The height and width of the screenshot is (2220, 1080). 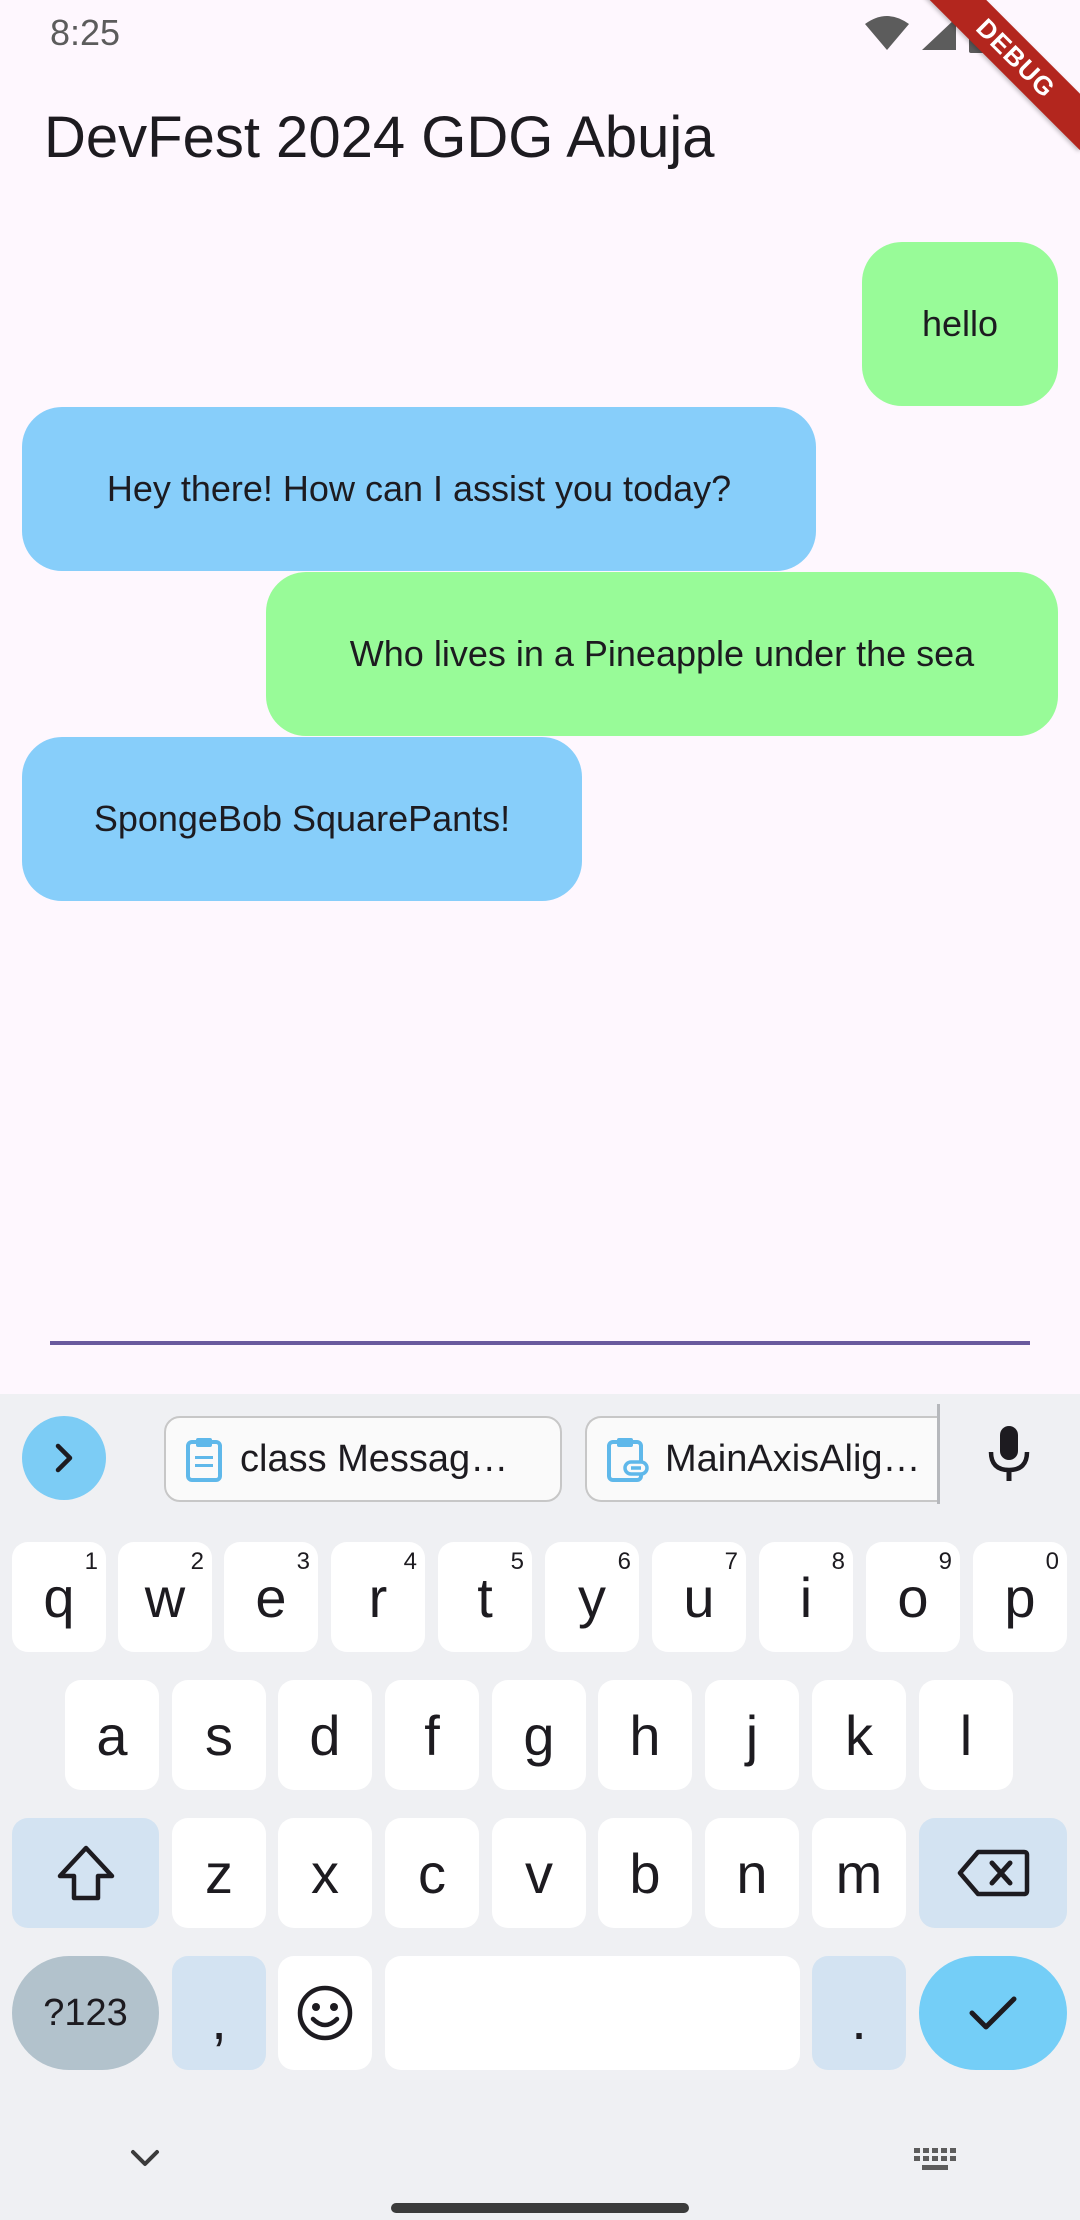 What do you see at coordinates (204, 1460) in the screenshot?
I see `clipboard-icon` at bounding box center [204, 1460].